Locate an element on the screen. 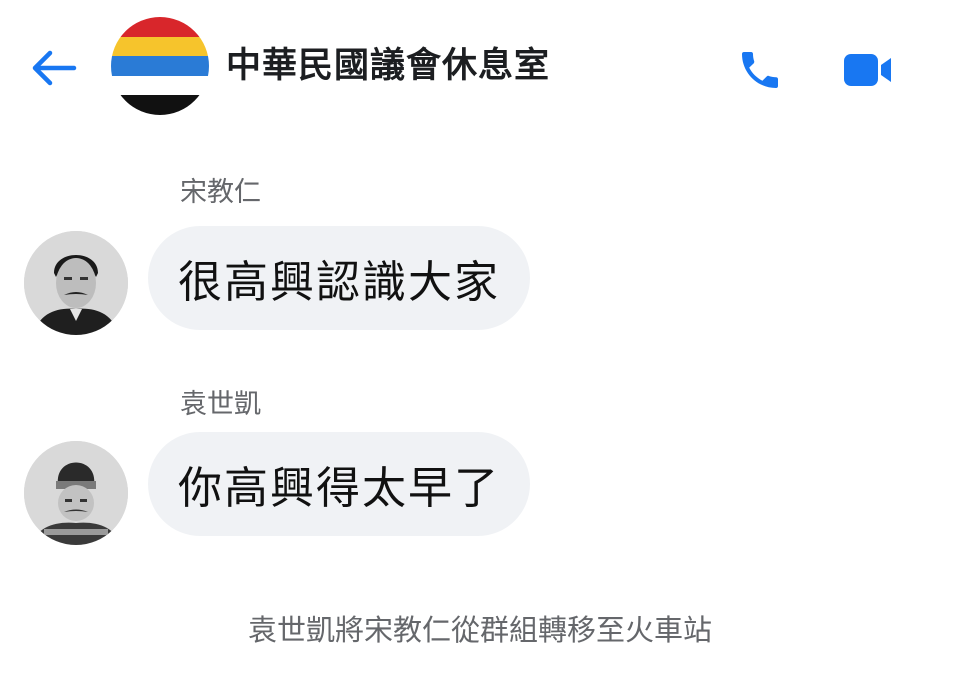  group-avatar is located at coordinates (160, 66).